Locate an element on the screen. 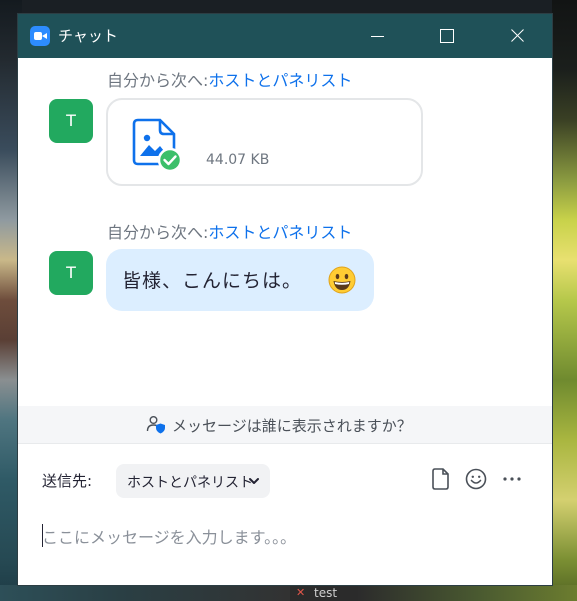  more-options-button is located at coordinates (512, 479).